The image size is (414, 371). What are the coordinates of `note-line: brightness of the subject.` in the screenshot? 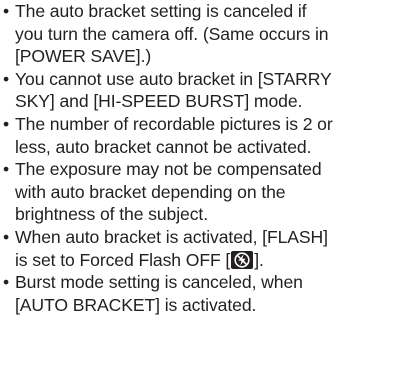 It's located at (112, 214).